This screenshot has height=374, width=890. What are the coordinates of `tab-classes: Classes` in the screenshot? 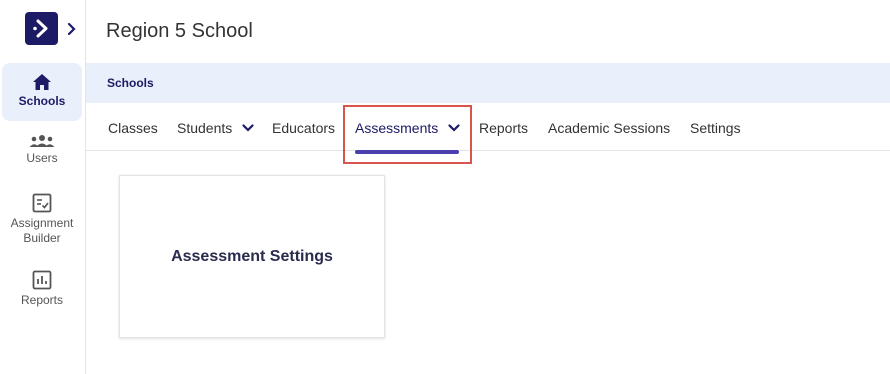 It's located at (133, 128).